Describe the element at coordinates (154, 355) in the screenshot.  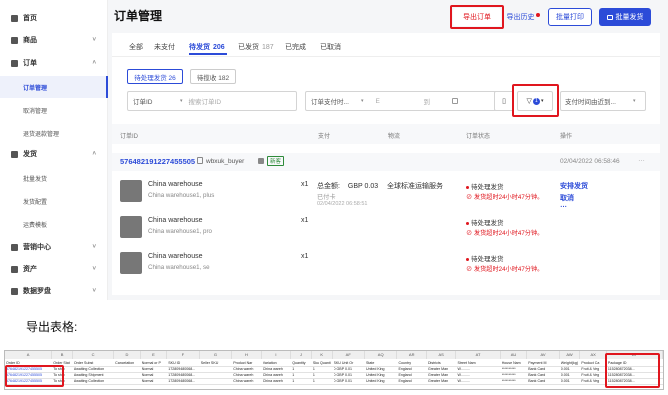
I see `sheet-column-letter: E` at that location.